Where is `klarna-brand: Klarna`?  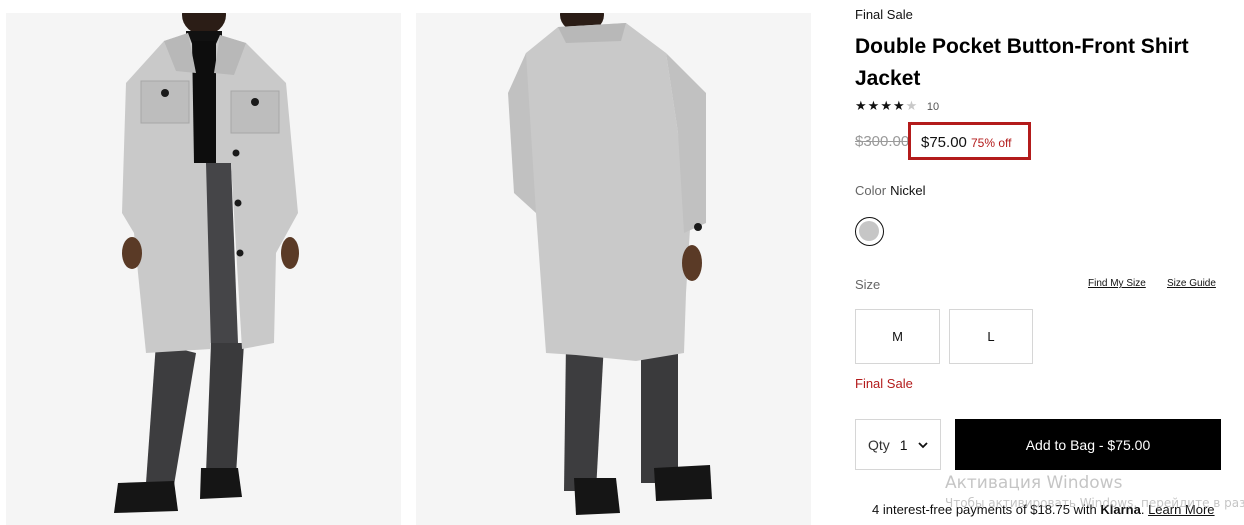
klarna-brand: Klarna is located at coordinates (1120, 509).